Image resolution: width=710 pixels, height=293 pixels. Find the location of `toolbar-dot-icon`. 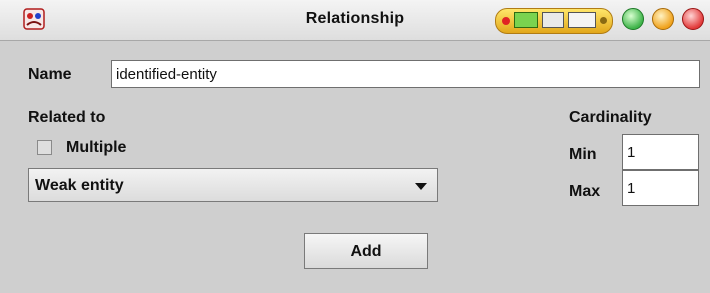

toolbar-dot-icon is located at coordinates (603, 20).